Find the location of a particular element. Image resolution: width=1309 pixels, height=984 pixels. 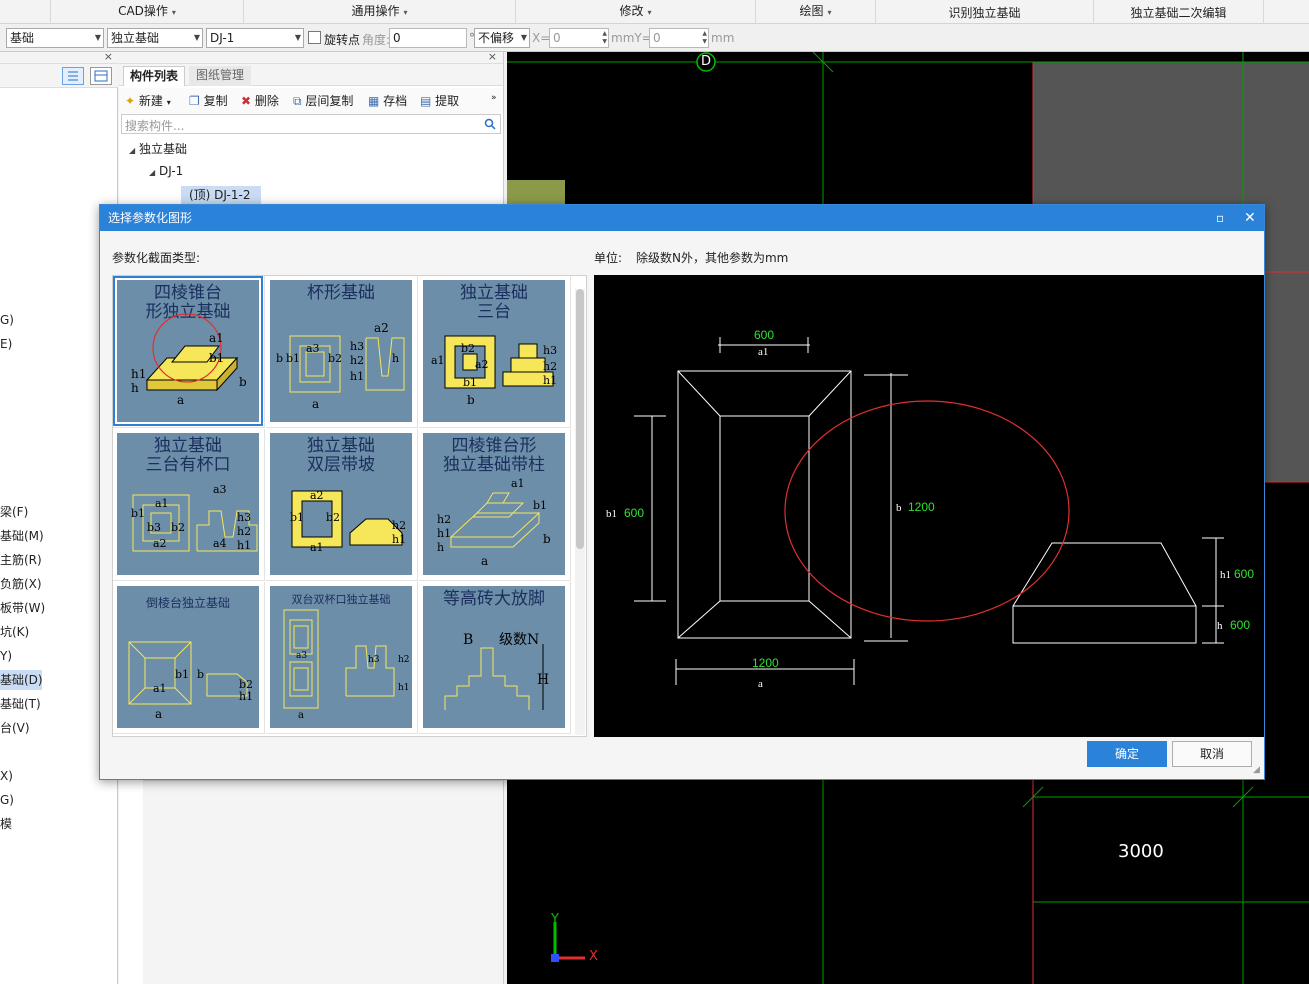

menu-modify: 修改 ▾ is located at coordinates (636, 12).